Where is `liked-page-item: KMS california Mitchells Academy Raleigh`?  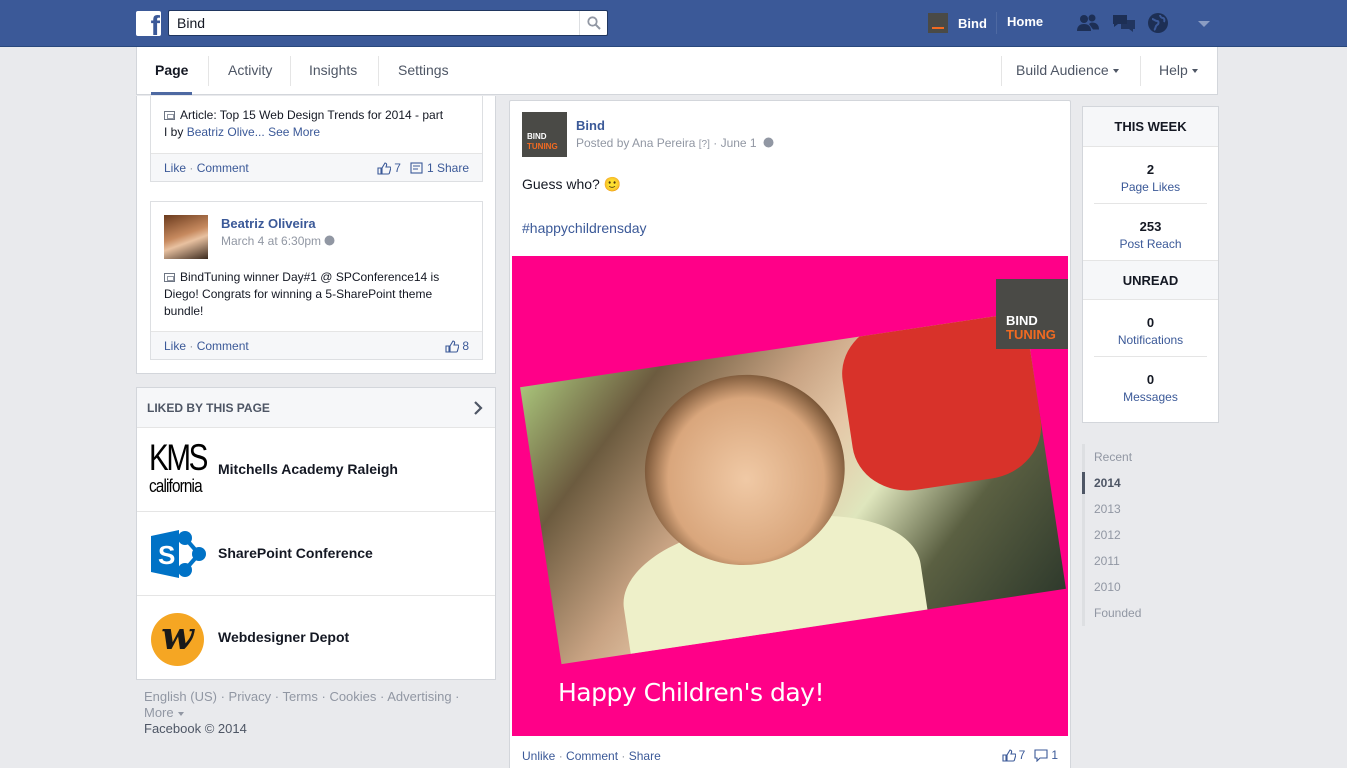
liked-page-item: KMS california Mitchells Academy Raleigh is located at coordinates (316, 470).